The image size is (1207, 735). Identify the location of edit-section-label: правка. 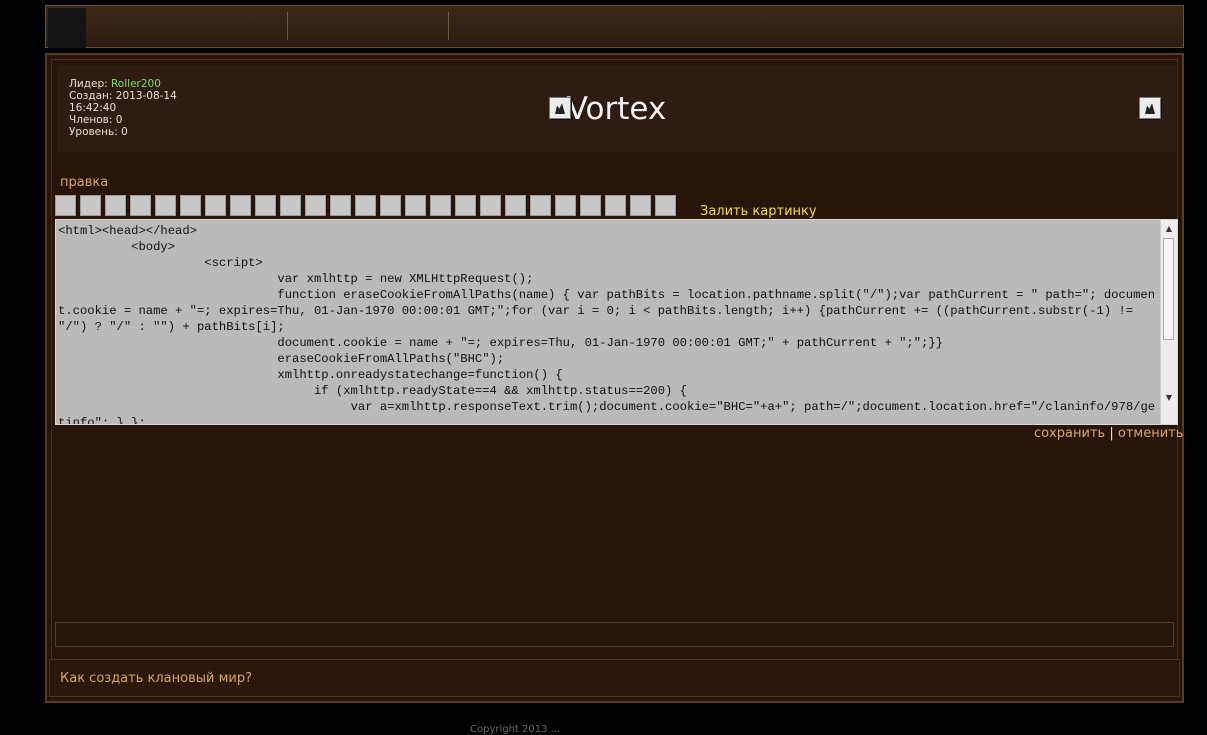
(84, 182).